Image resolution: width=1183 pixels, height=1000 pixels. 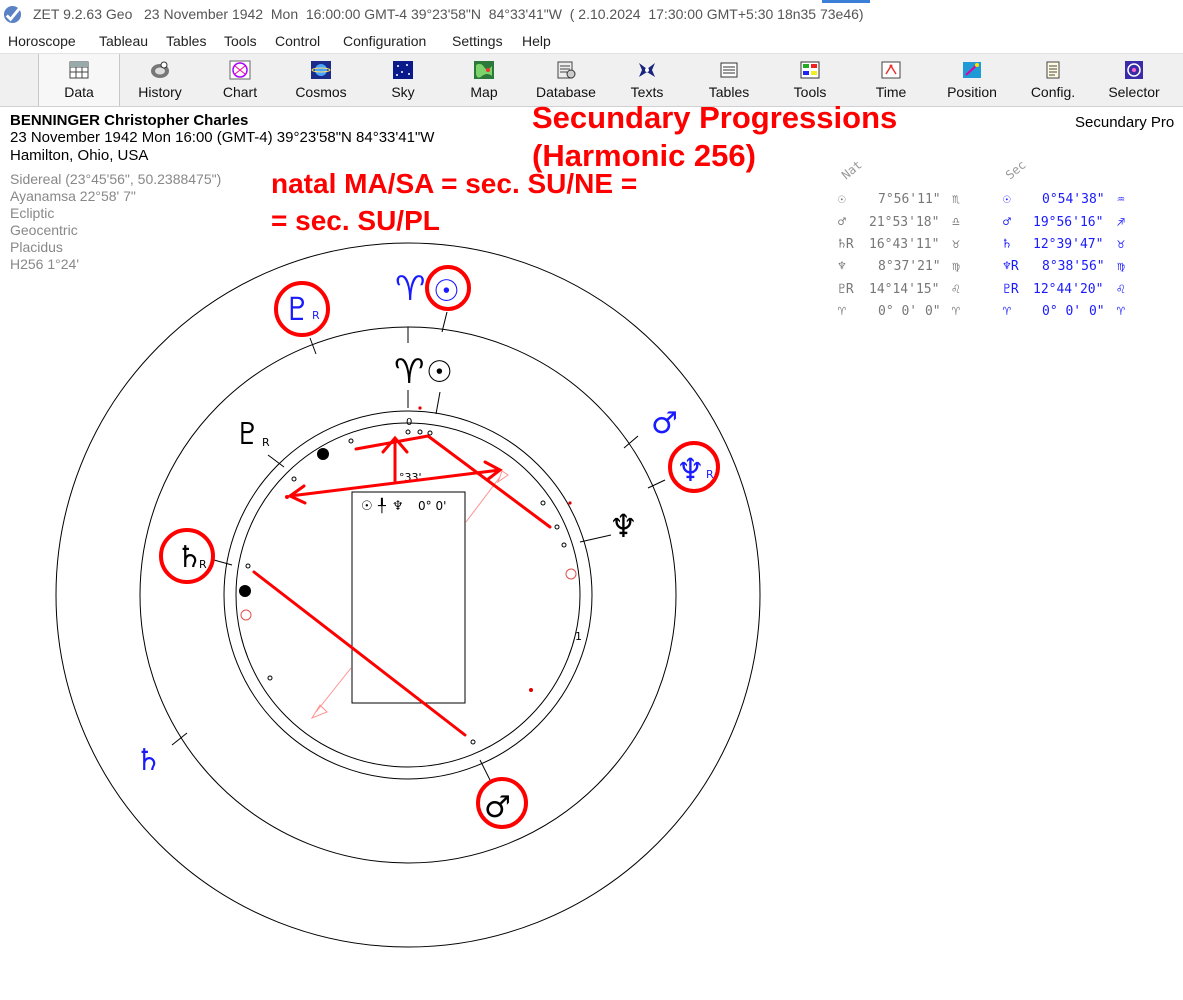 What do you see at coordinates (446, 291) in the screenshot?
I see `sec-sun-glyph: ☉` at bounding box center [446, 291].